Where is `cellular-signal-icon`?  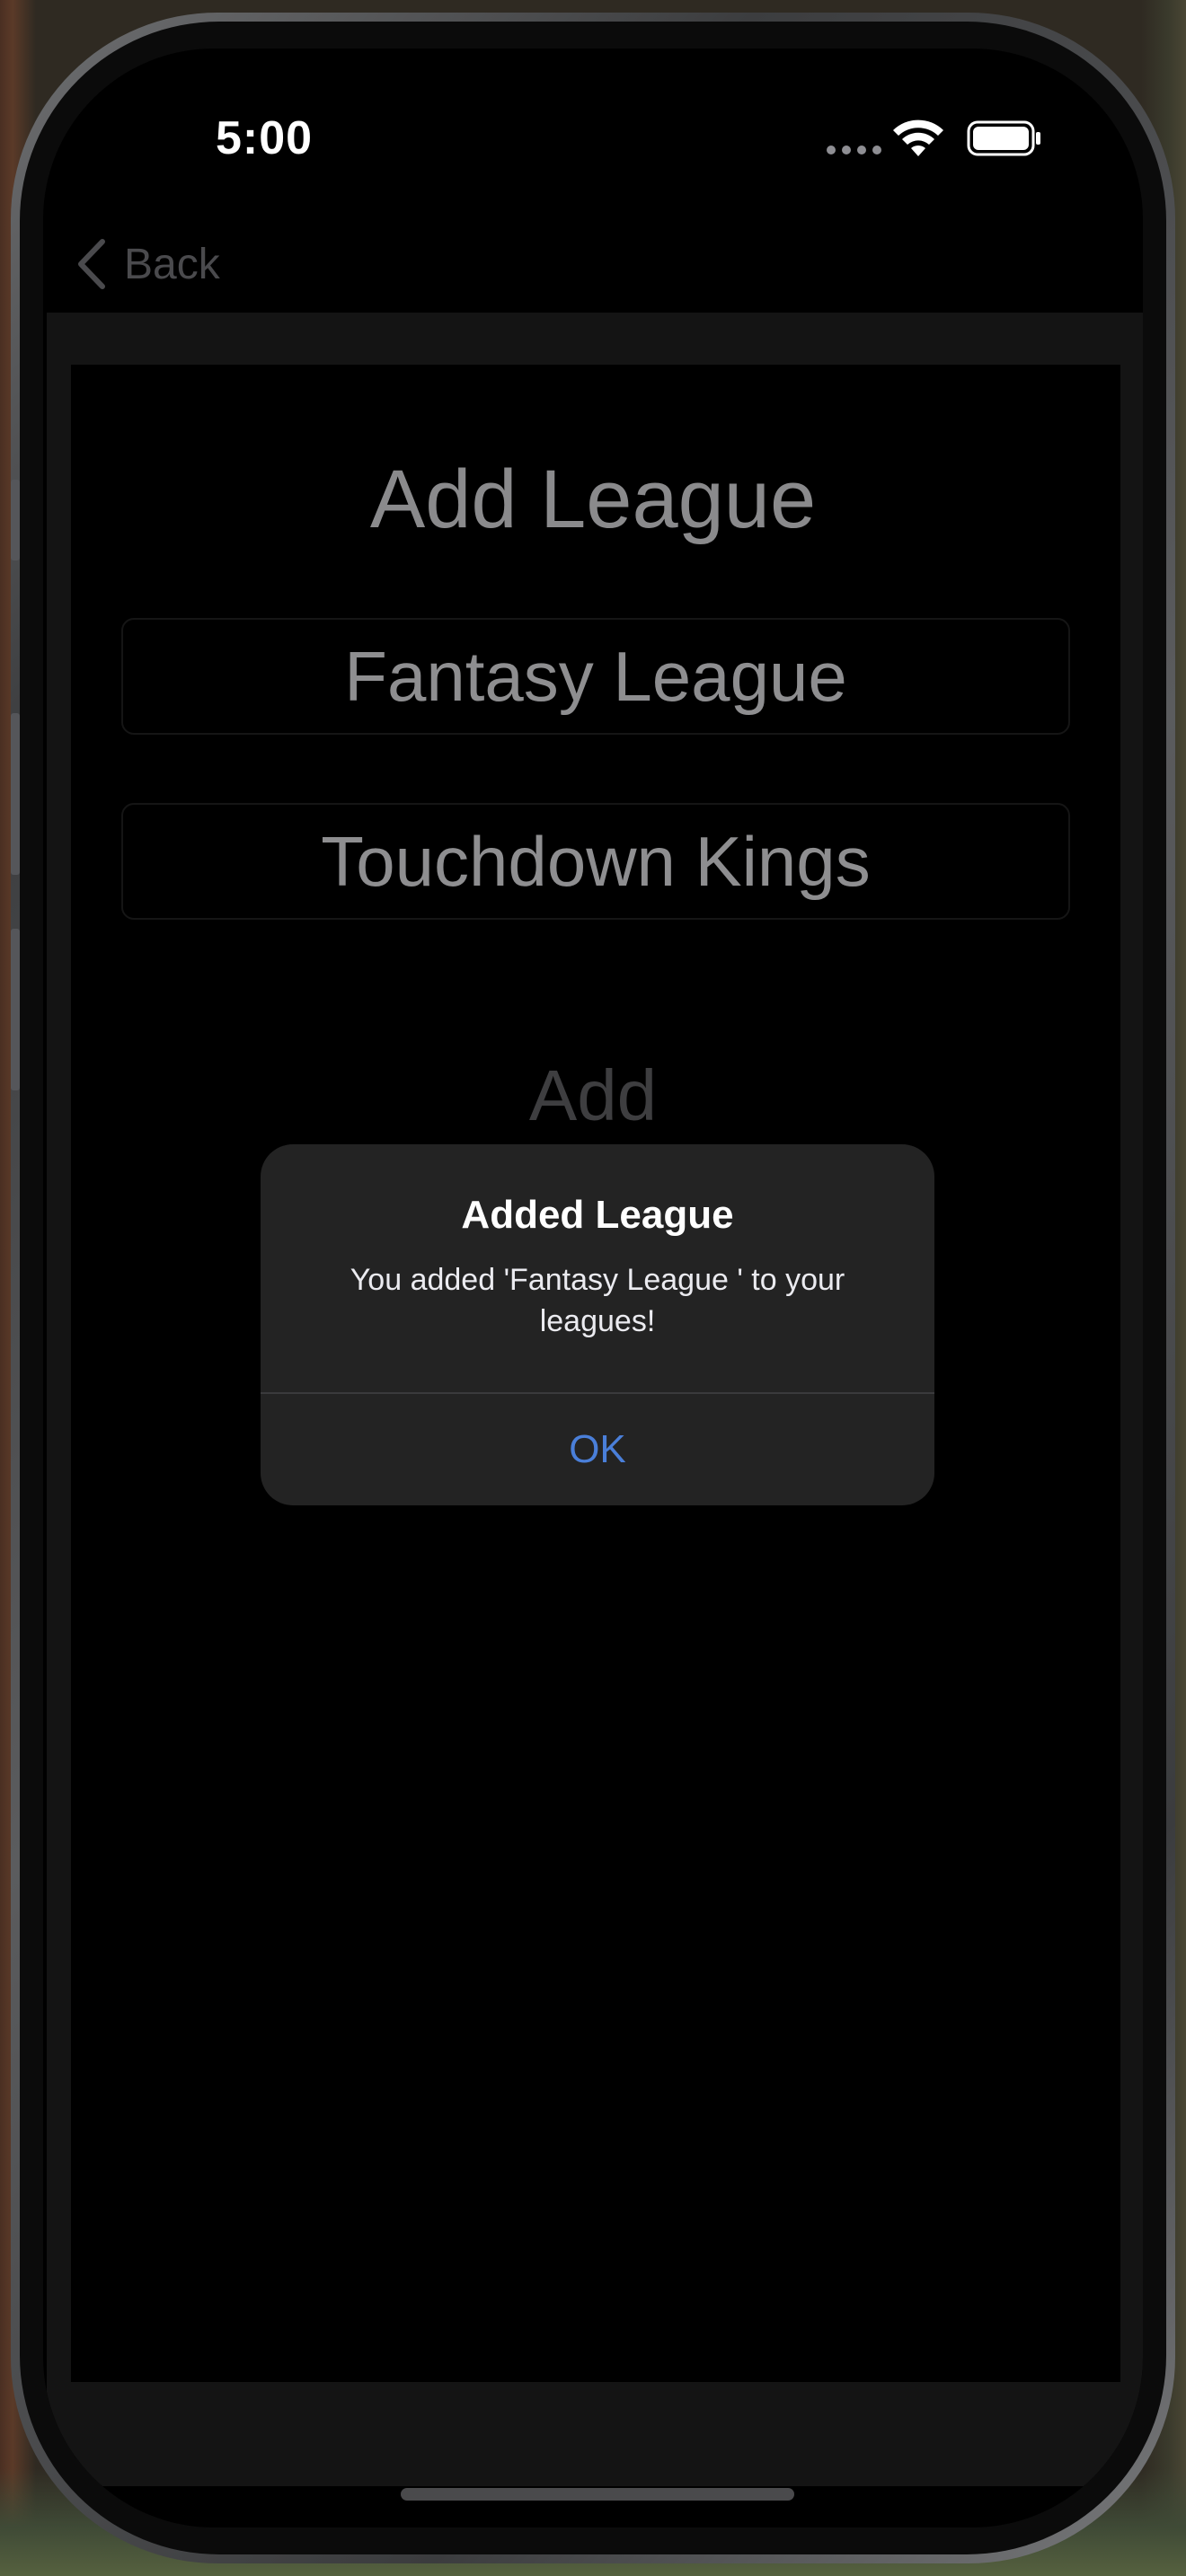 cellular-signal-icon is located at coordinates (854, 150).